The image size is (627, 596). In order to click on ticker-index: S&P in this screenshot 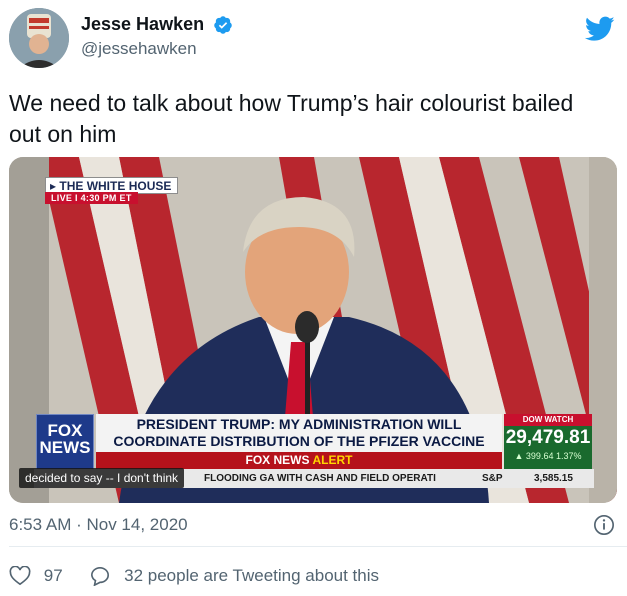, I will do `click(492, 478)`.